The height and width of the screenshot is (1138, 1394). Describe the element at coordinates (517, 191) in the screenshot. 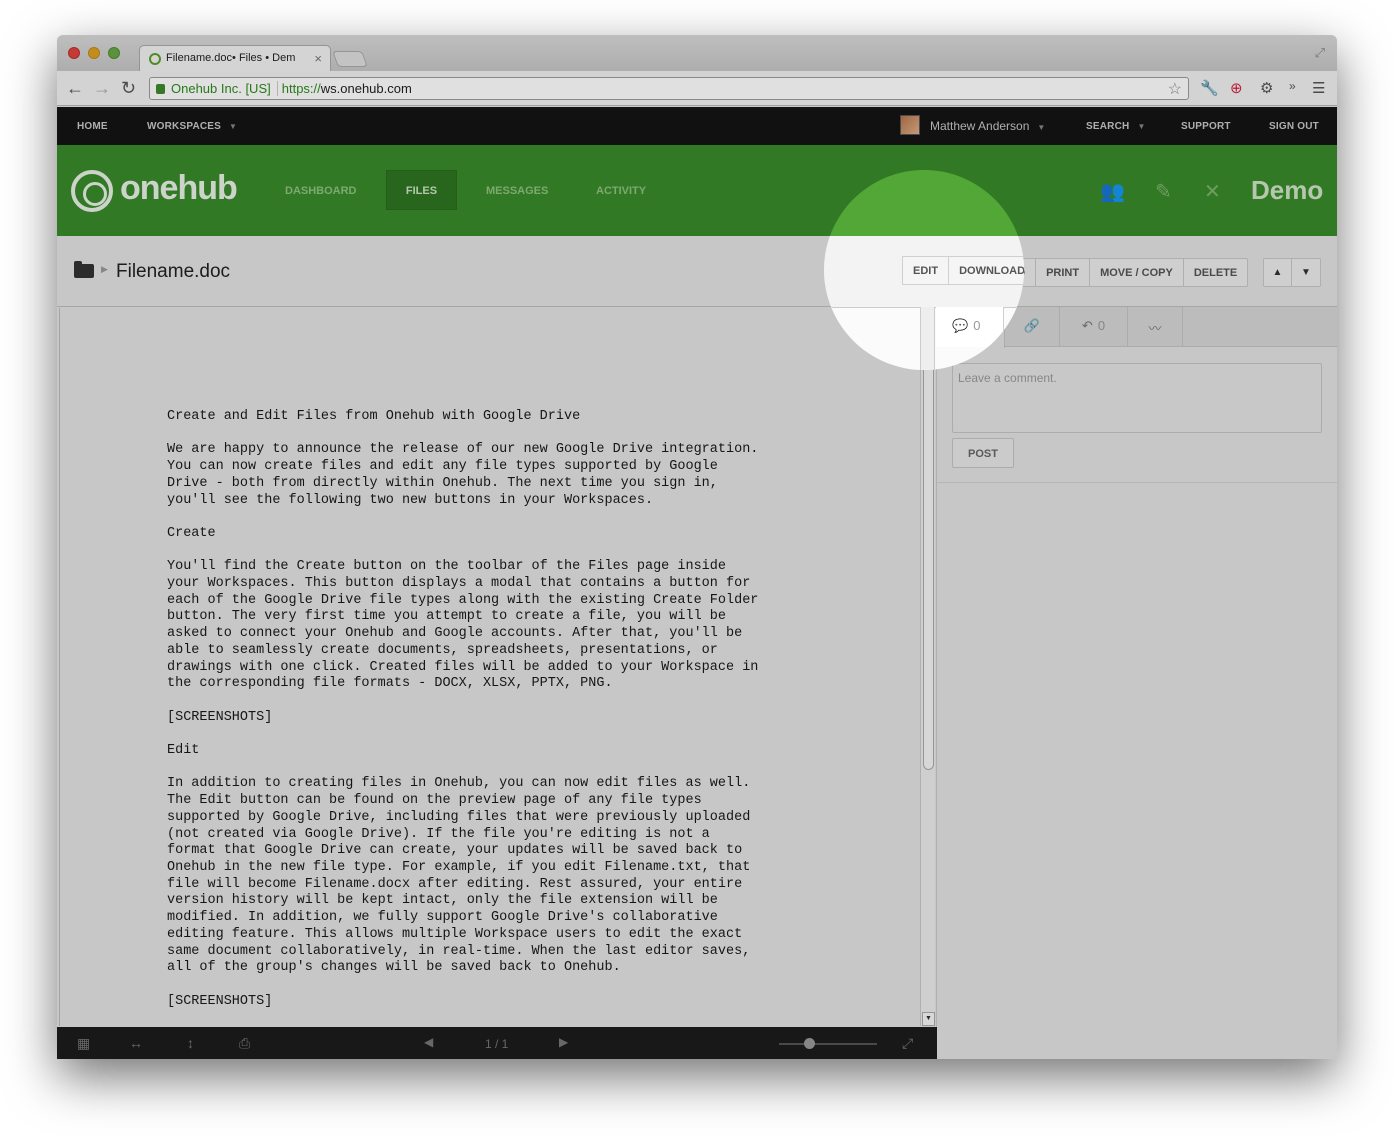

I see `tab-messages: MESSAGES` at that location.